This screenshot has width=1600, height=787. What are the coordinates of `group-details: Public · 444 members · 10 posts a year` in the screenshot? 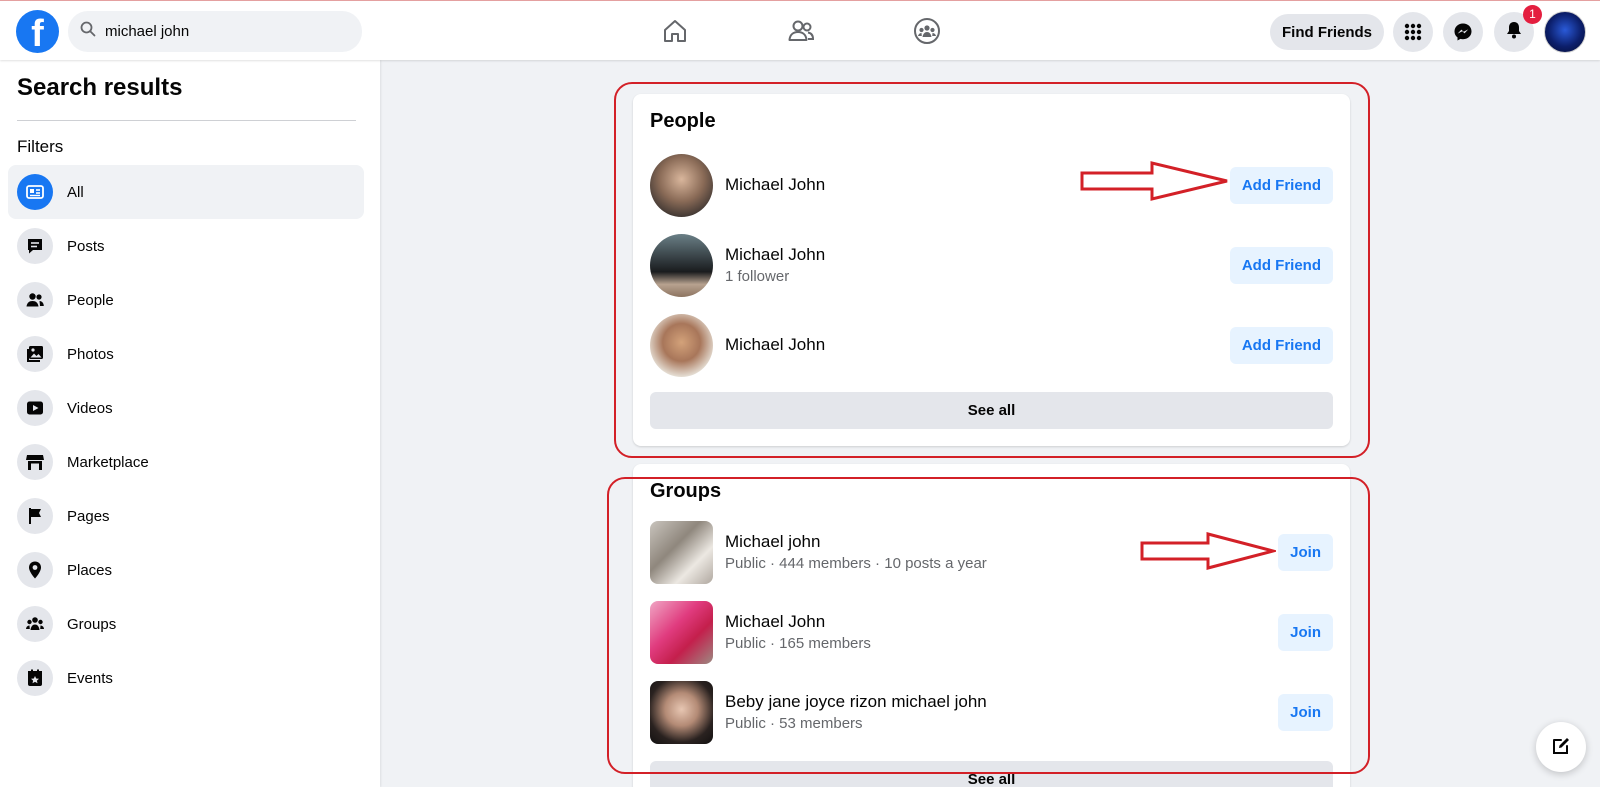 It's located at (856, 563).